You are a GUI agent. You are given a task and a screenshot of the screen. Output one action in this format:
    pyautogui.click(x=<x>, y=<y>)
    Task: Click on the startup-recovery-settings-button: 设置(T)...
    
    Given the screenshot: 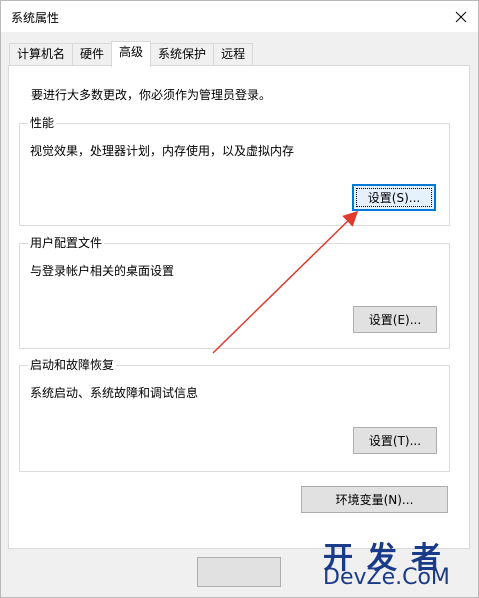 What is the action you would take?
    pyautogui.click(x=395, y=440)
    